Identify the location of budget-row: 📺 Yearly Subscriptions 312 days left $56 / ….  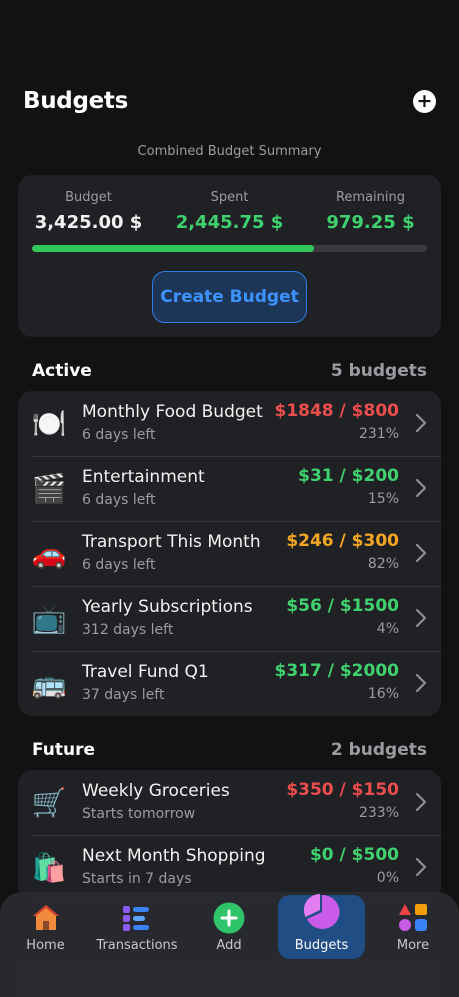
(229, 618).